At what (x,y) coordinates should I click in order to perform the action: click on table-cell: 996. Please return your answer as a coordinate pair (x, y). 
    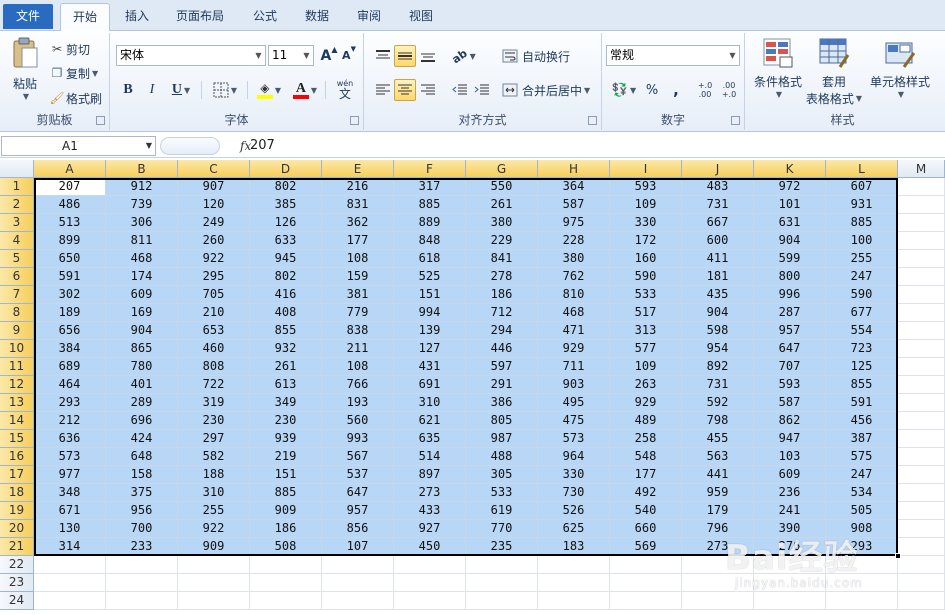
    Looking at the image, I should click on (790, 295).